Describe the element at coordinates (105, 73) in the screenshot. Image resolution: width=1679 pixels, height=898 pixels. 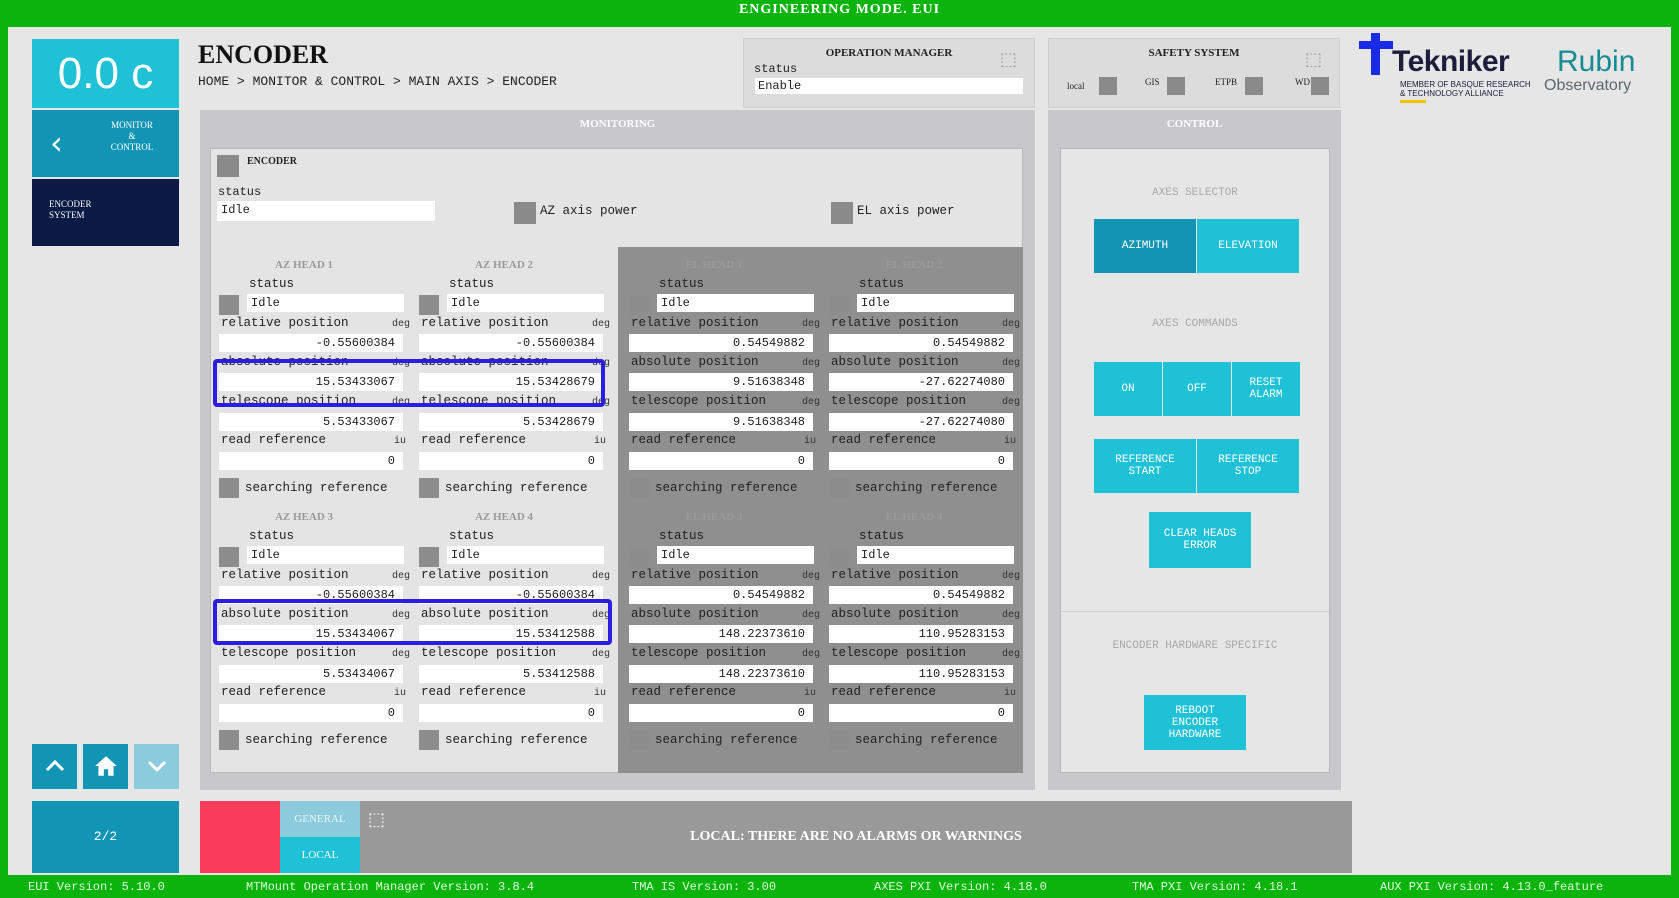
I see `temperature-display: 0.0 c` at that location.